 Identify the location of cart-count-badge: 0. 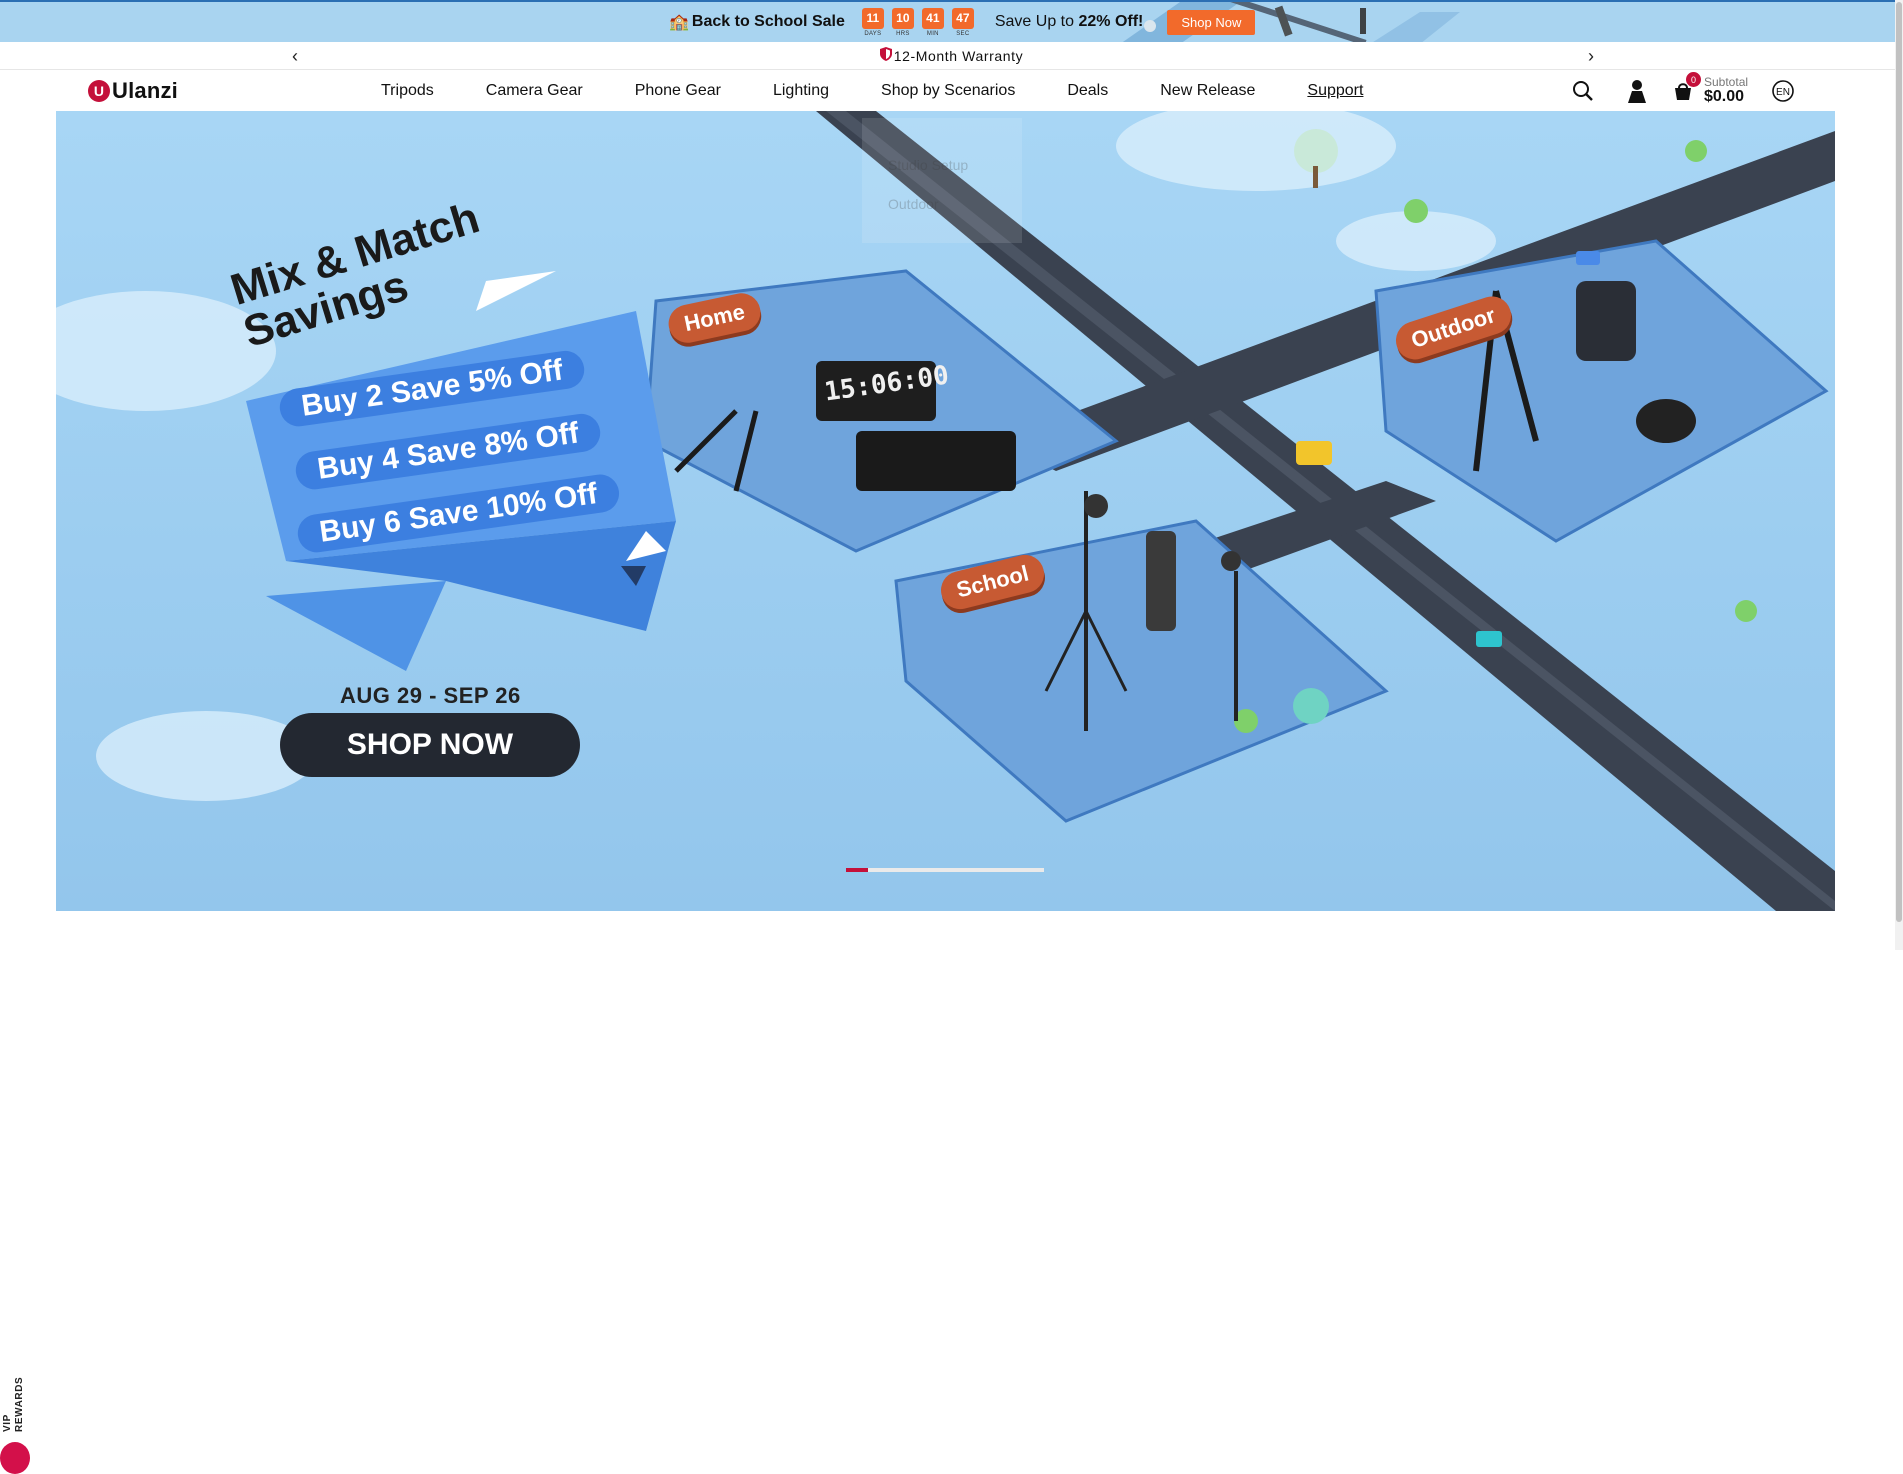
(1693, 80).